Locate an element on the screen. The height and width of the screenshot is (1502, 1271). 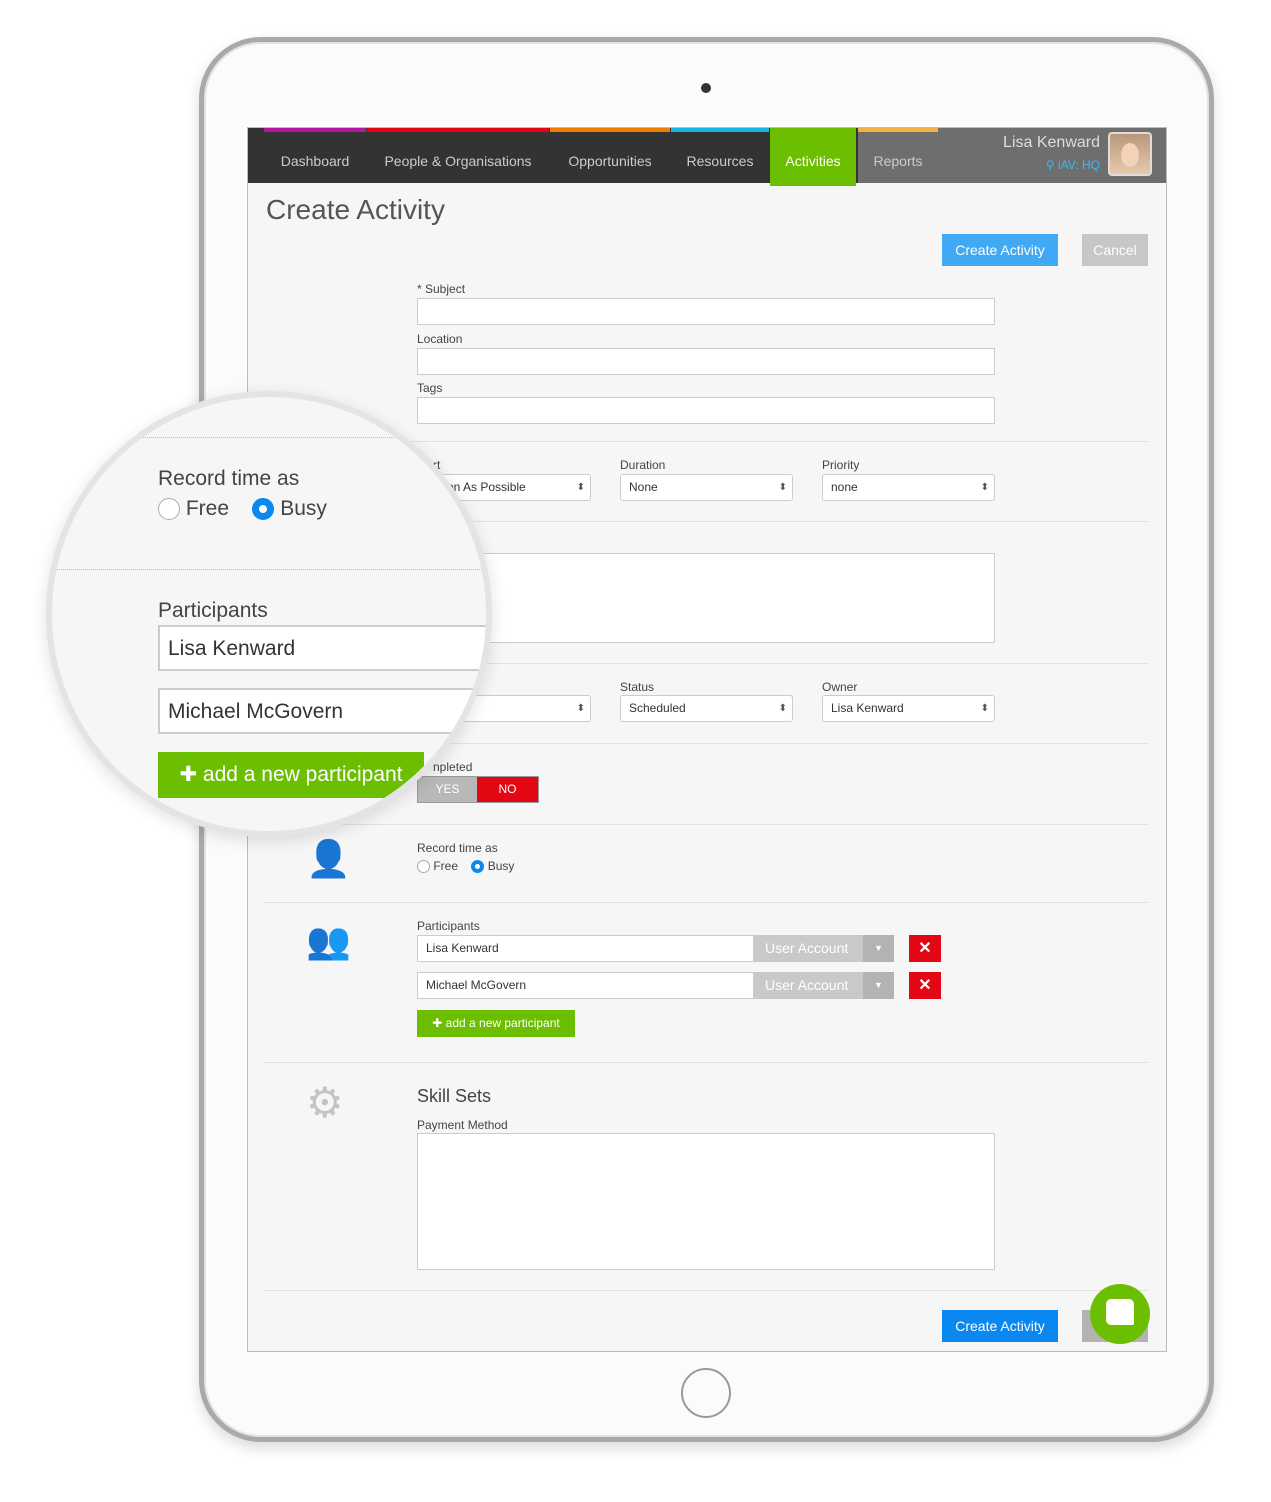
completed-label: npleted is located at coordinates (453, 767).